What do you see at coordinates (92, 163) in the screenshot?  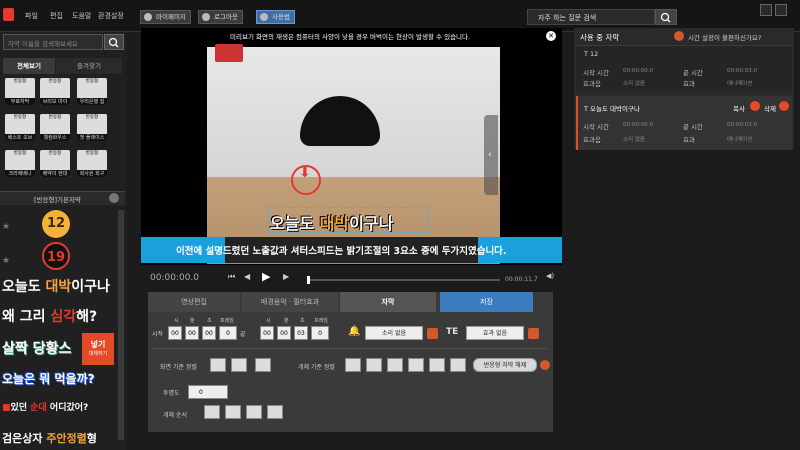 I see `template-thumb: 반응형 회사원 회구` at bounding box center [92, 163].